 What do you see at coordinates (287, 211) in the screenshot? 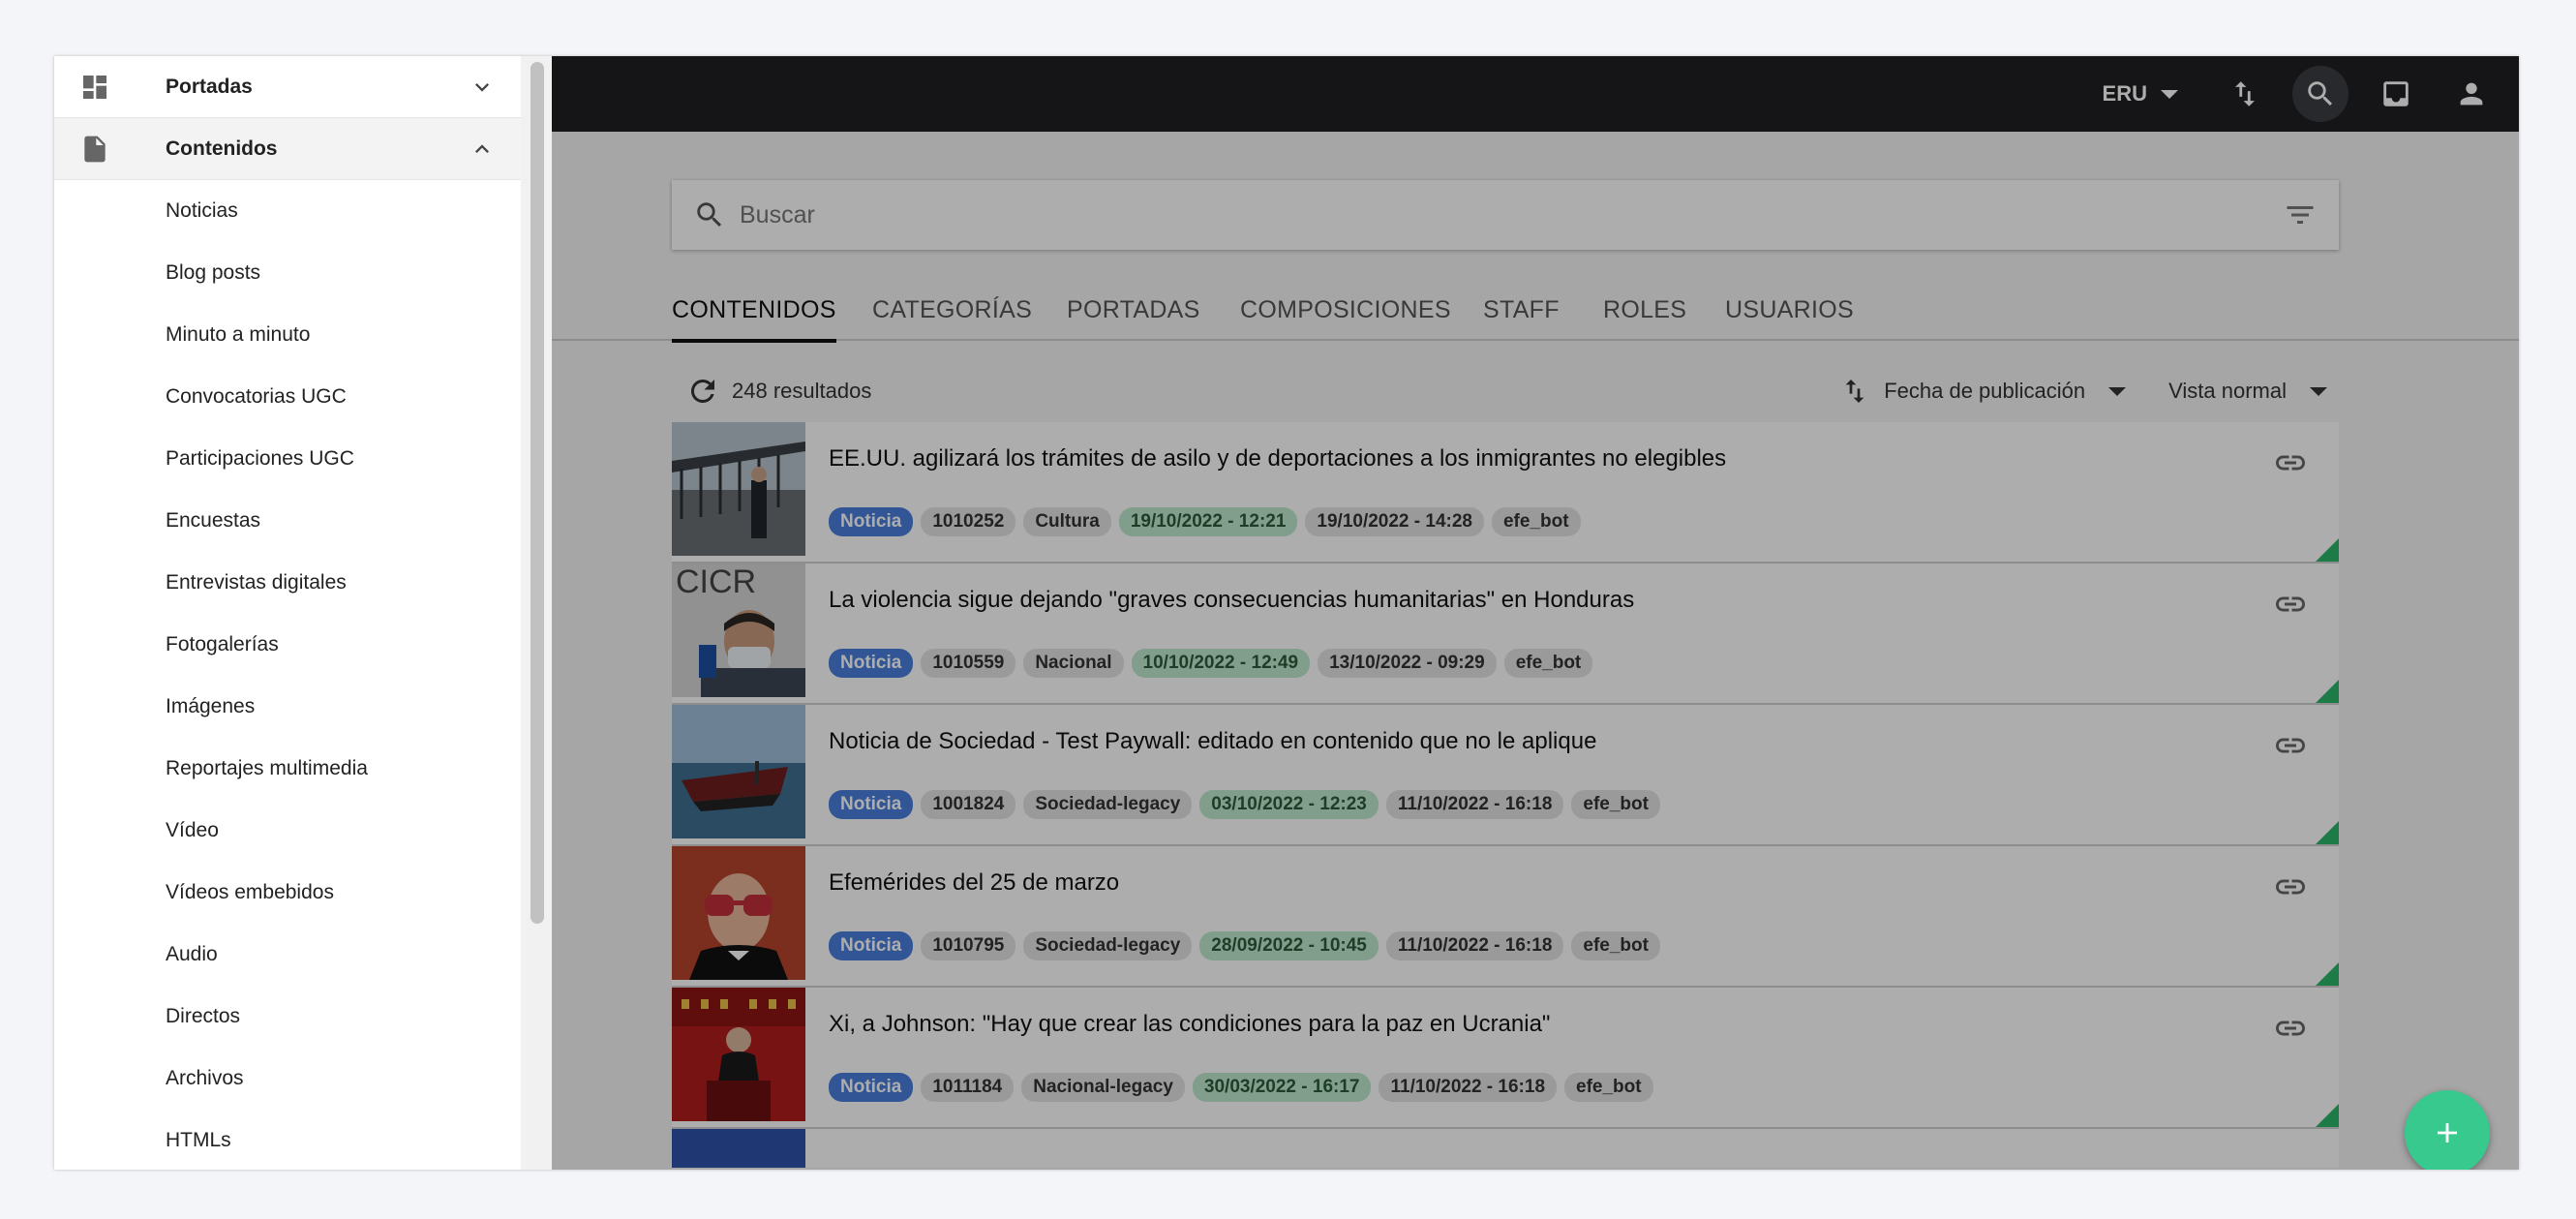
I see `drawer-item-noticias: Noticias` at bounding box center [287, 211].